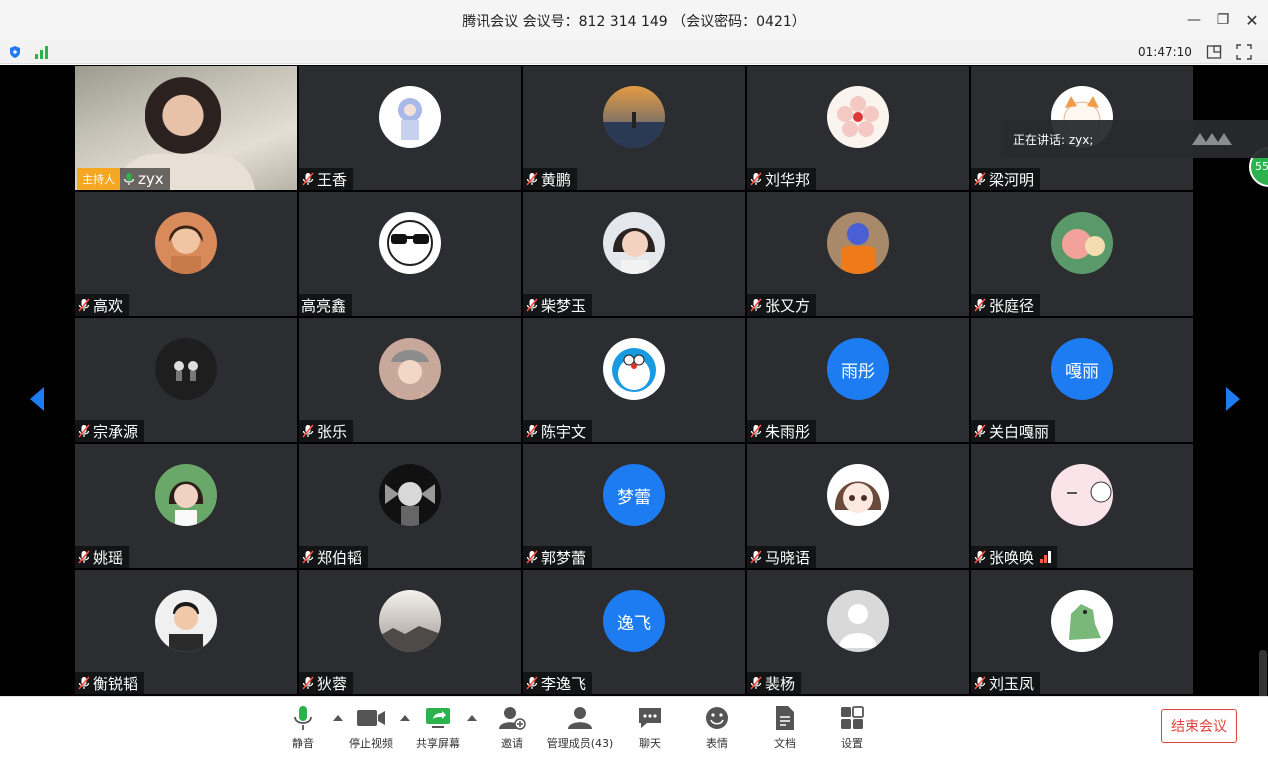  I want to click on participant-tile: 刘玉凤, so click(1082, 632).